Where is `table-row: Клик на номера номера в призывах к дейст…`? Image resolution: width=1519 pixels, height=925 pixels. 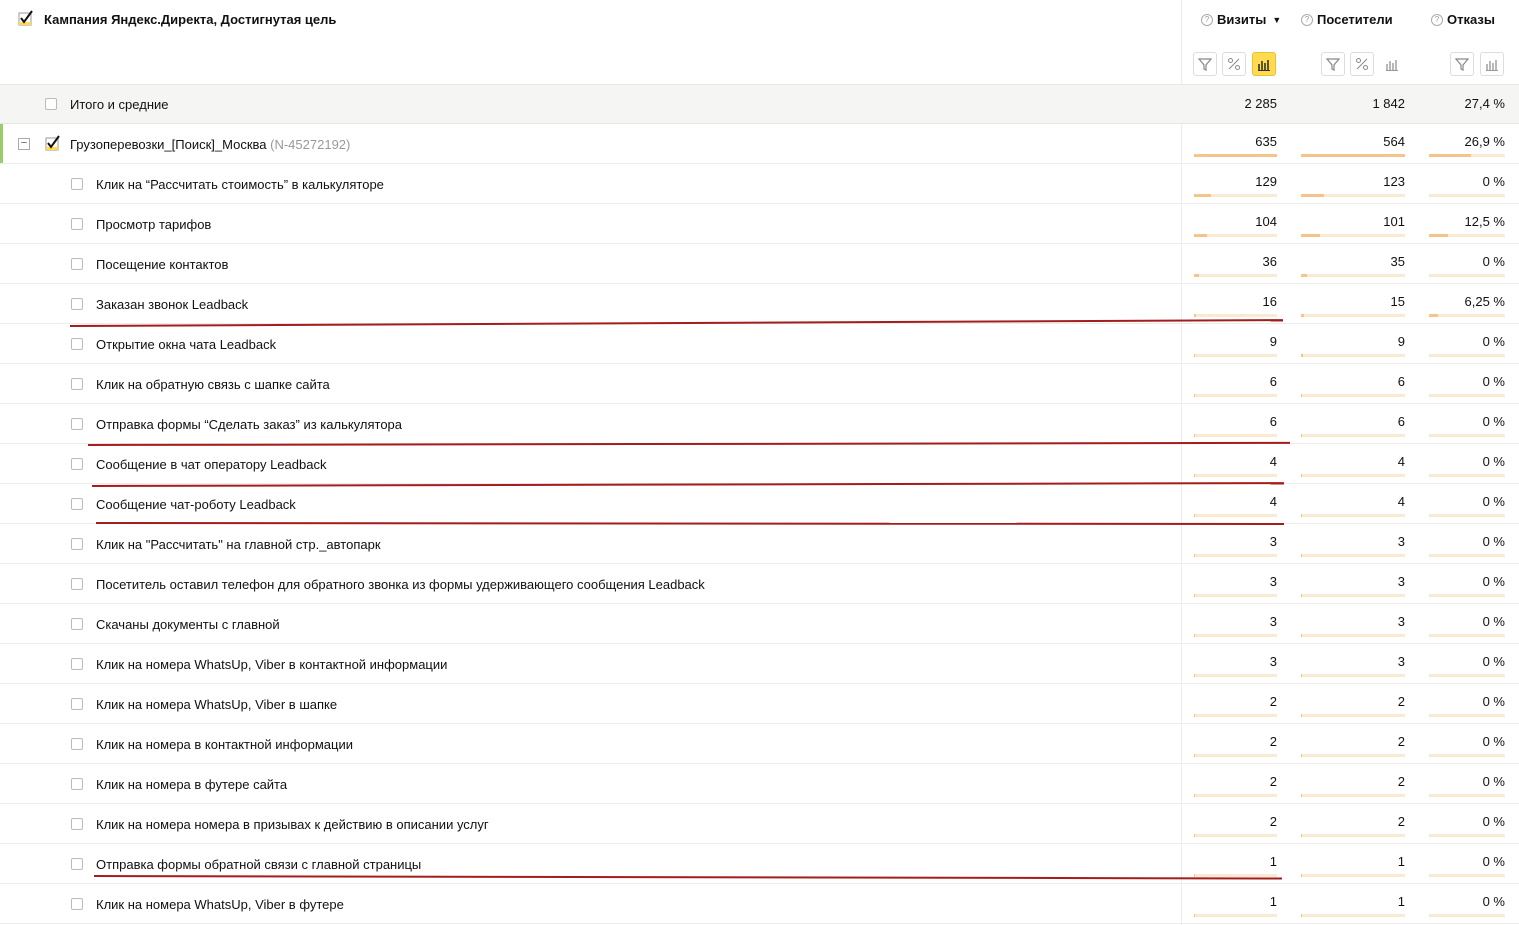
table-row: Клик на номера номера в призывах к дейст… is located at coordinates (759, 824).